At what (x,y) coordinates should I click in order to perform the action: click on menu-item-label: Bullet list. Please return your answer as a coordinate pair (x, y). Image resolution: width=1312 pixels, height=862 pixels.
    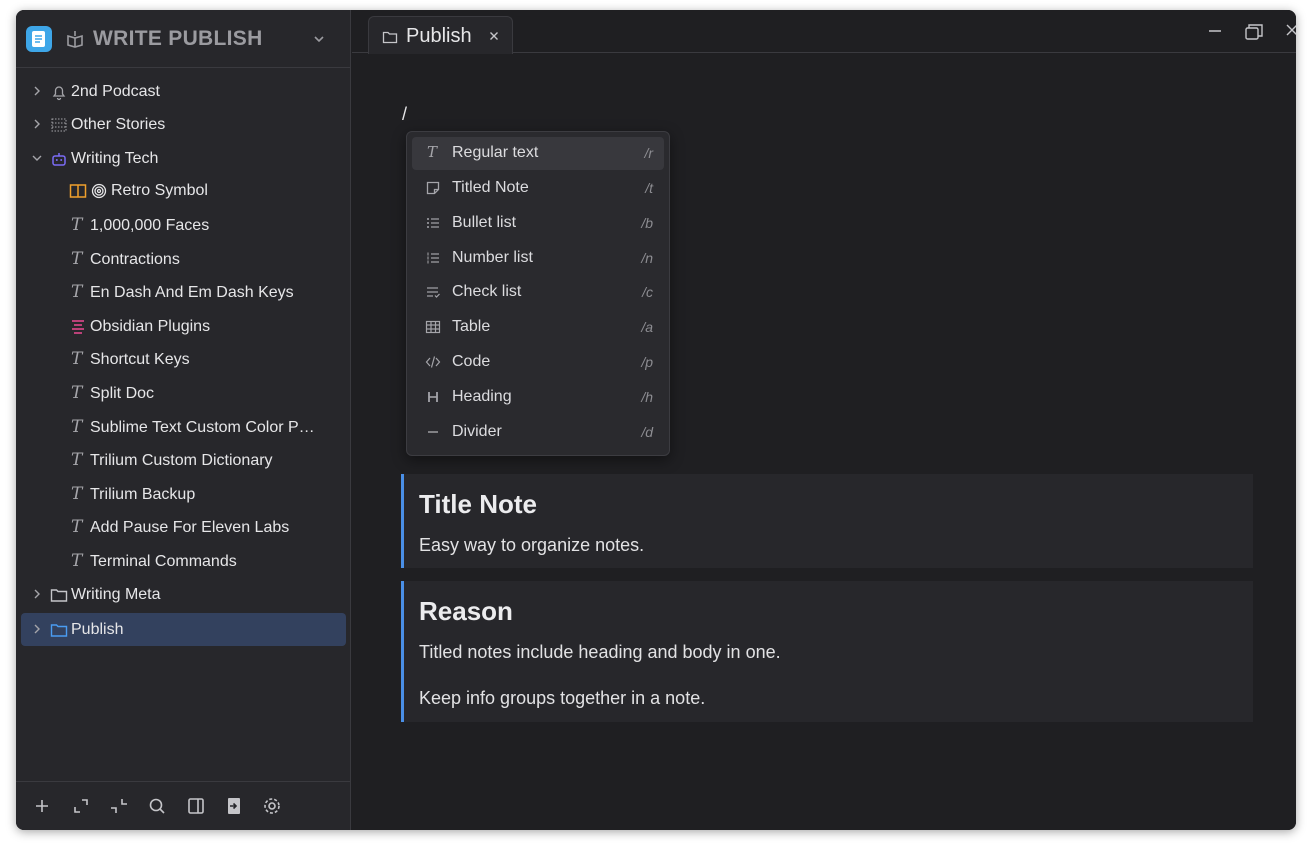
    Looking at the image, I should click on (484, 222).